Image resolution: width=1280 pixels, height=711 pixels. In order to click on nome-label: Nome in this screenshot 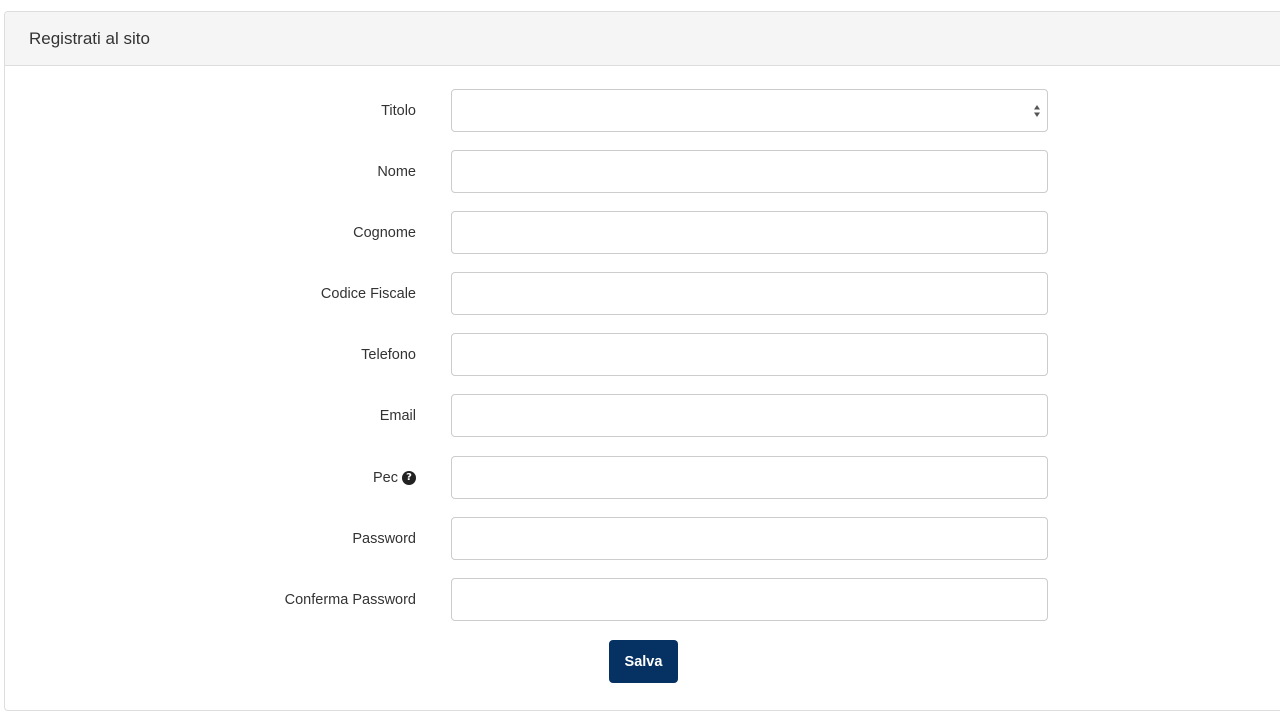, I will do `click(396, 172)`.